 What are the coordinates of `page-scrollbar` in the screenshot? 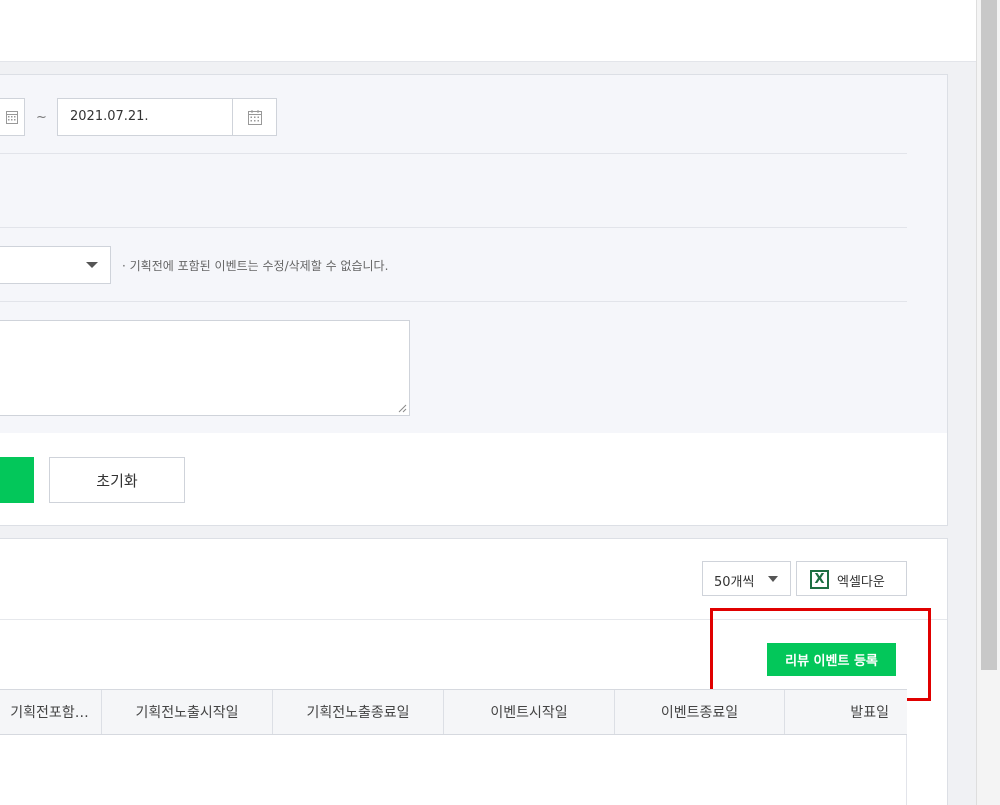 It's located at (988, 402).